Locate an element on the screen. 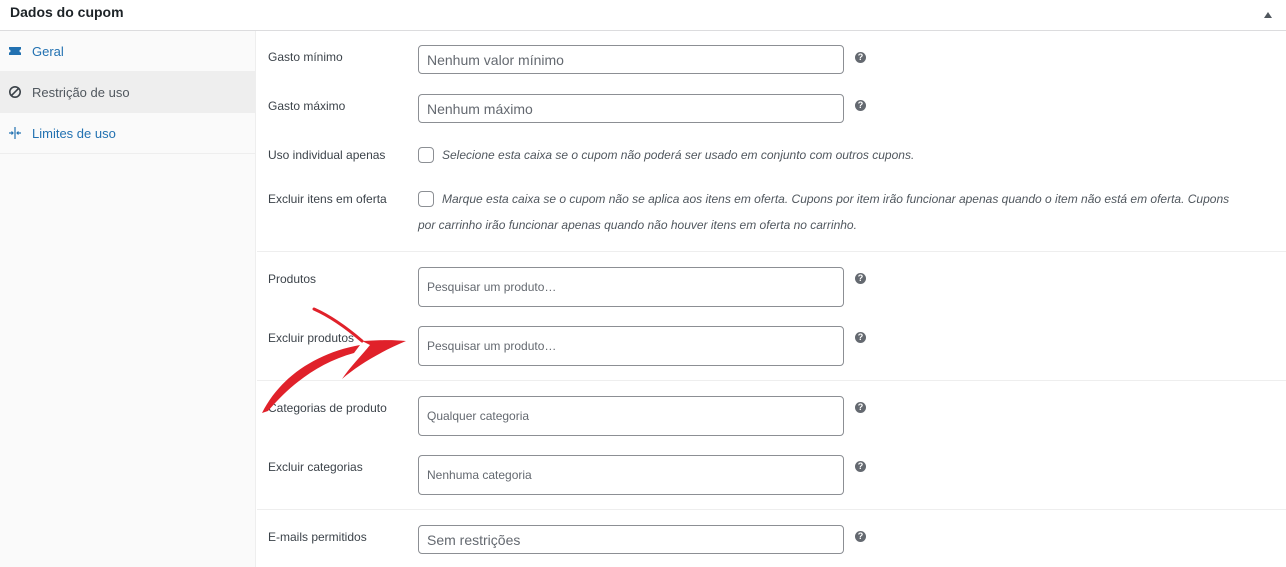  panel-header: Dados do cupom is located at coordinates (643, 15).